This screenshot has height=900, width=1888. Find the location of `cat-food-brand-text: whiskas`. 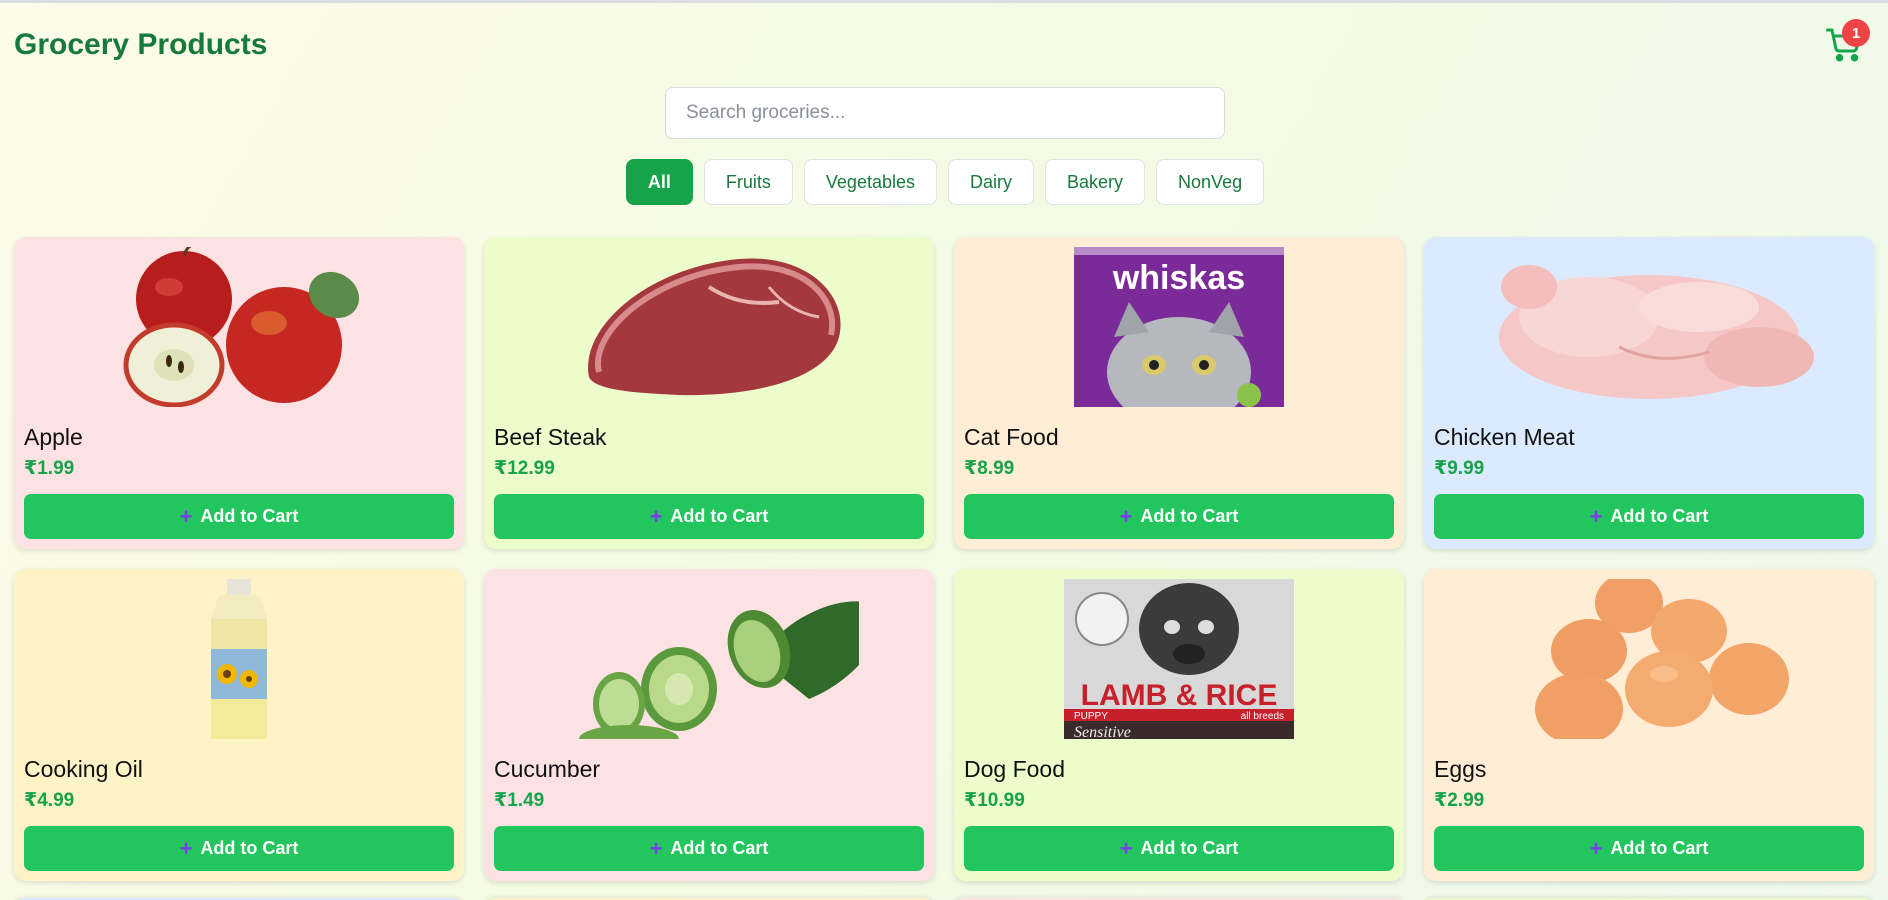

cat-food-brand-text: whiskas is located at coordinates (1178, 278).